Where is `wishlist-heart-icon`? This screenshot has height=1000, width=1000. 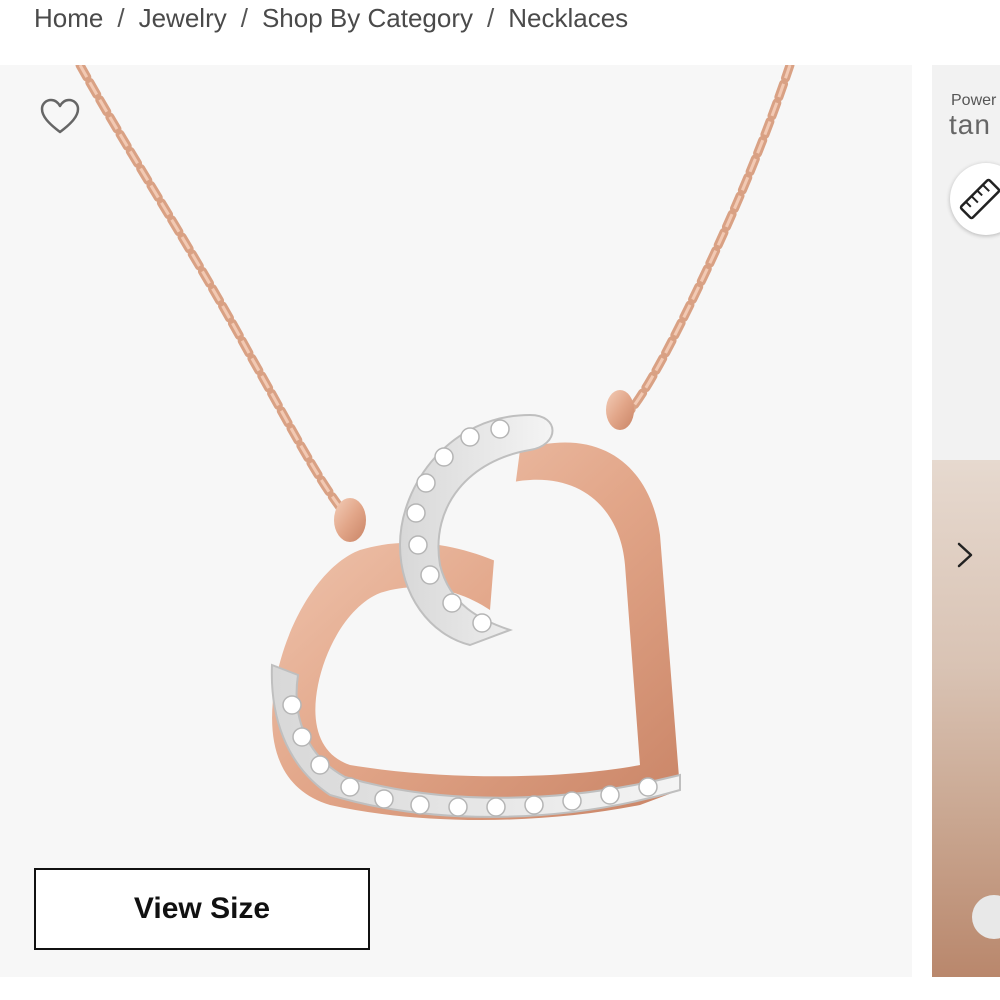
wishlist-heart-icon is located at coordinates (60, 117).